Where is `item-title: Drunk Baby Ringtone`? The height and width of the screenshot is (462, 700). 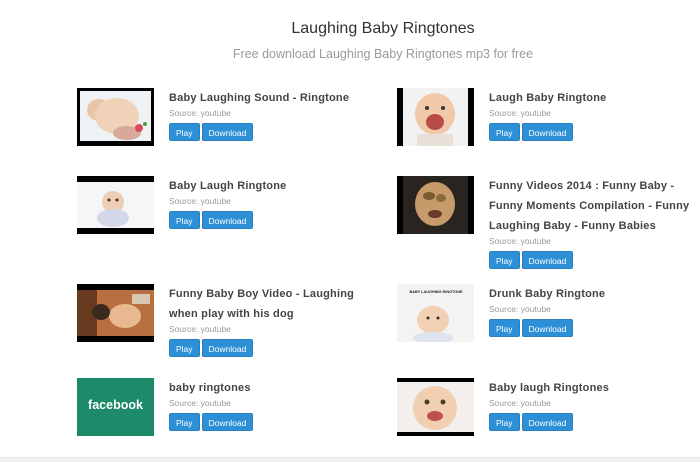
item-title: Drunk Baby Ringtone is located at coordinates (591, 294).